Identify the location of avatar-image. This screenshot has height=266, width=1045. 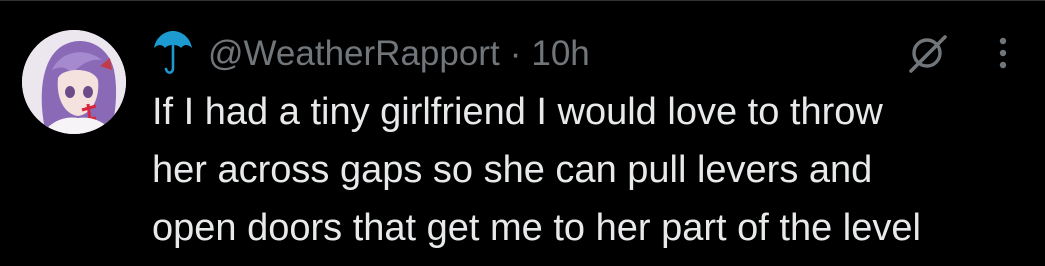
(74, 82).